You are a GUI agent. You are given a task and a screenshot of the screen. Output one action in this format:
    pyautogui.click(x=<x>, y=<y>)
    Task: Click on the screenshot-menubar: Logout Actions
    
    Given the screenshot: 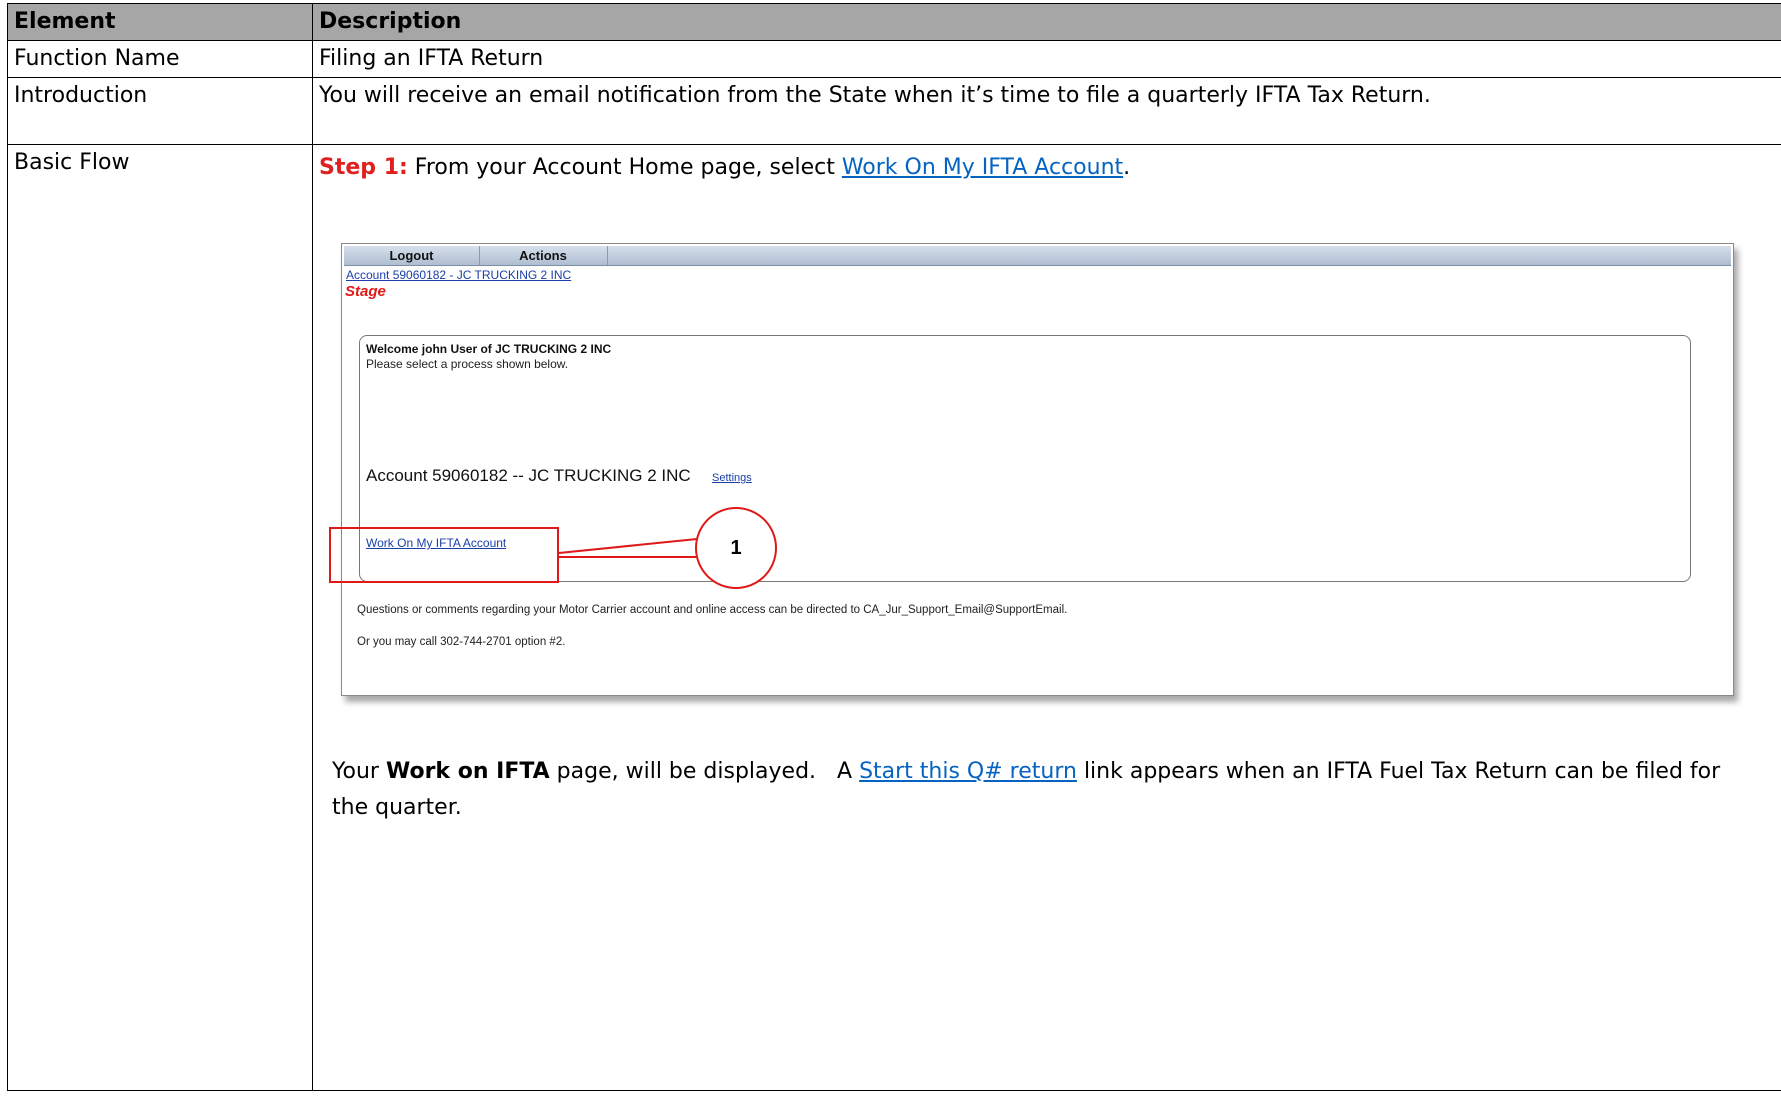 What is the action you would take?
    pyautogui.click(x=1037, y=256)
    